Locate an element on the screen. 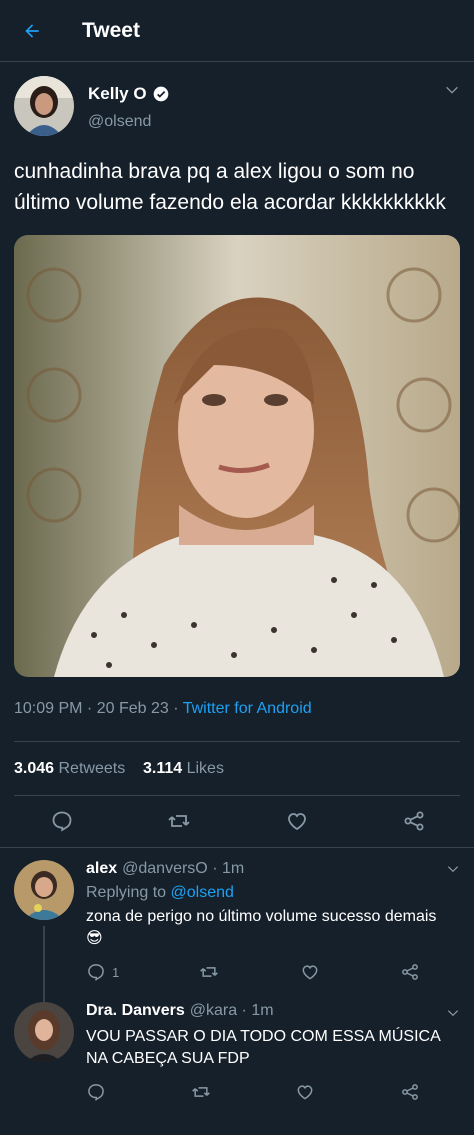 The height and width of the screenshot is (1135, 474). page-title: Tweet is located at coordinates (111, 30).